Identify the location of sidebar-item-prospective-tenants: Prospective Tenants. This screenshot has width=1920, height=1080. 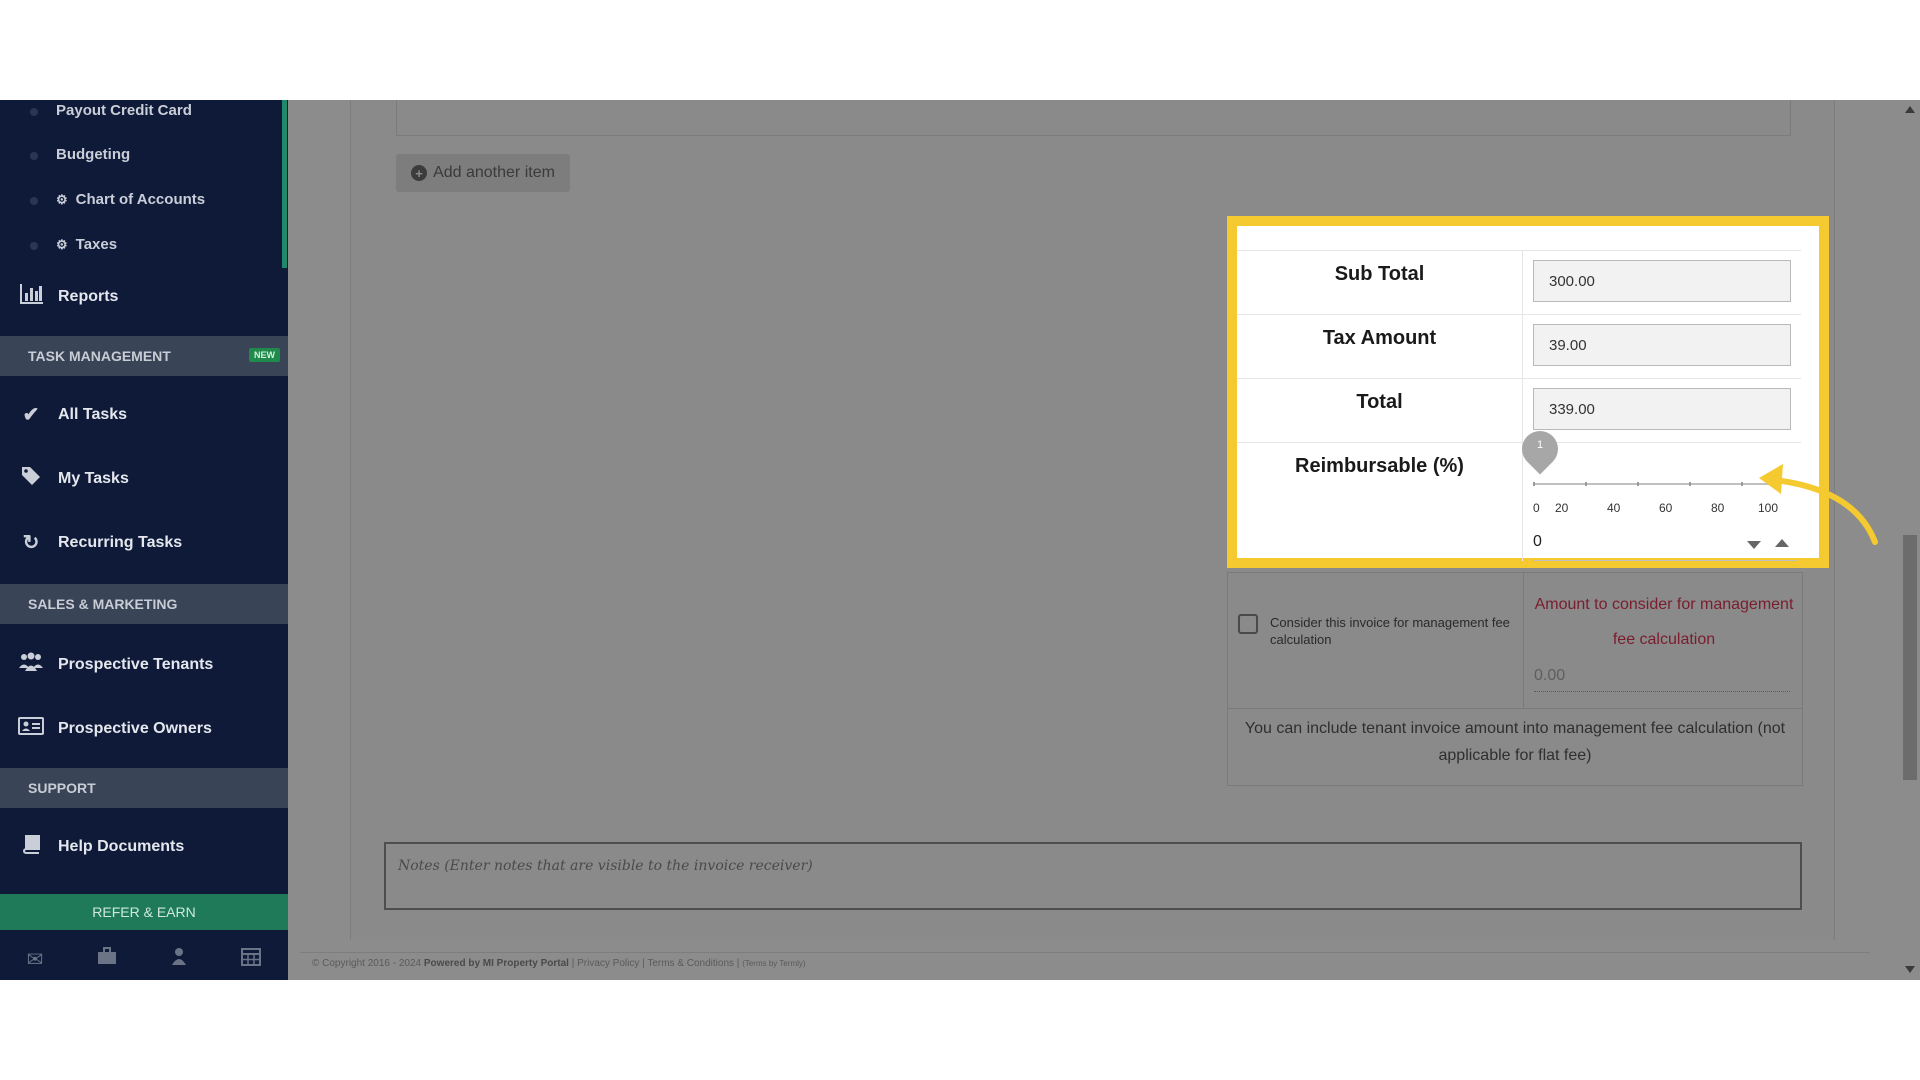
(115, 665).